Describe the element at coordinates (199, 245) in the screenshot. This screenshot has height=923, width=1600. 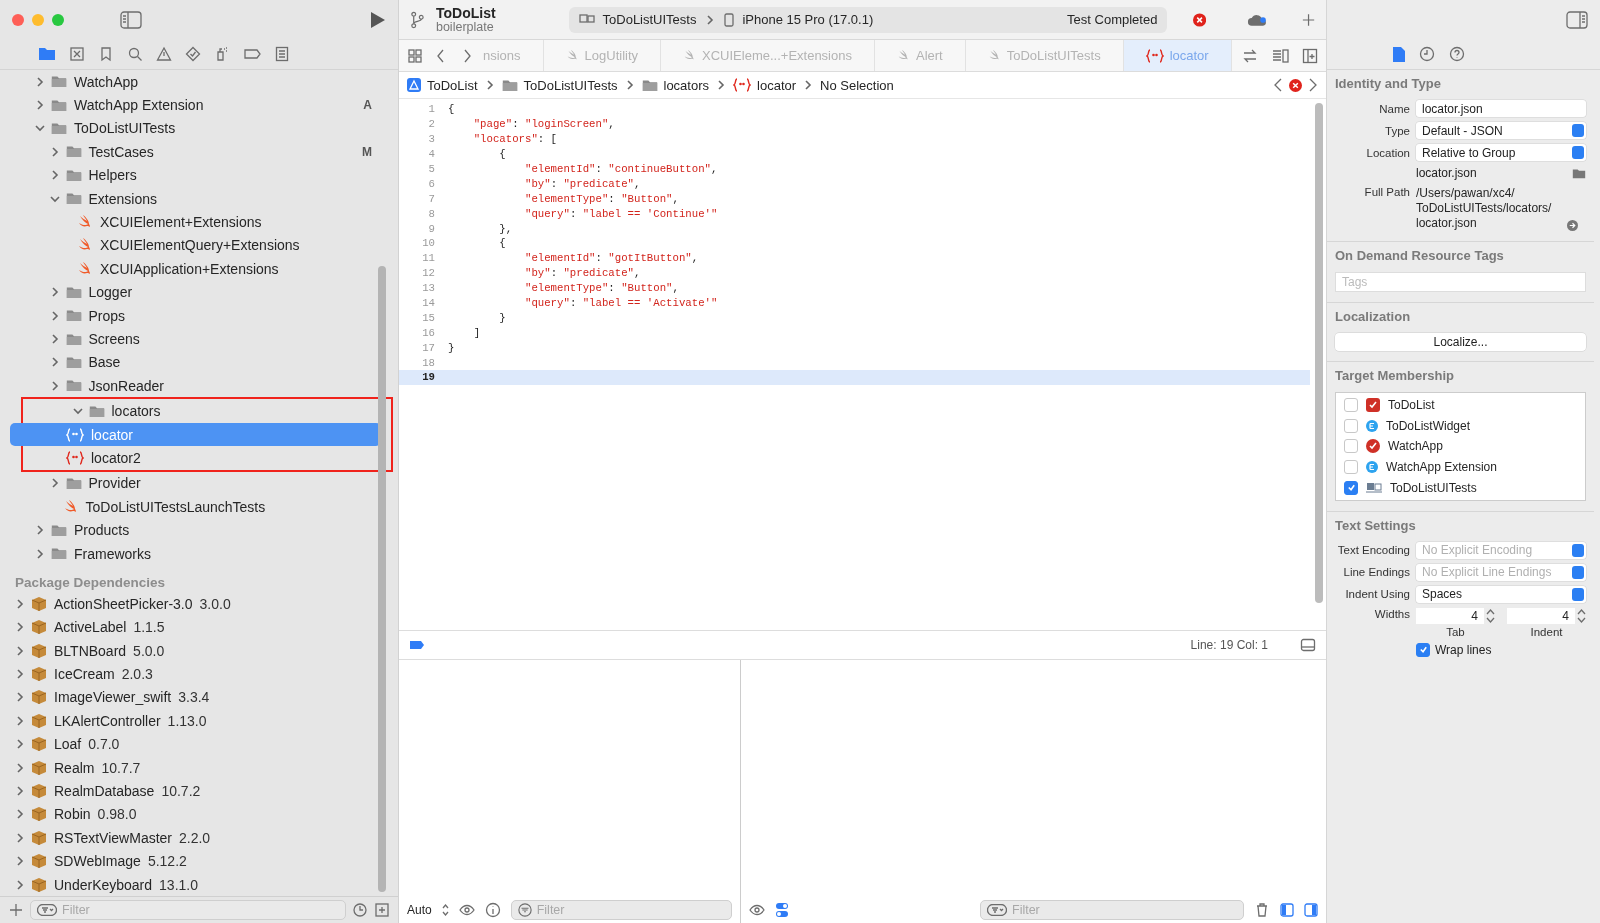
I see `file-tree-item: XCUIElementQuery+Extensions` at that location.